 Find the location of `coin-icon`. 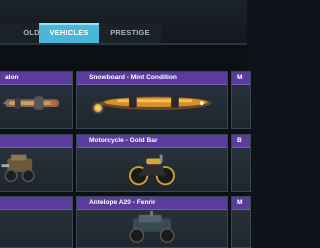

coin-icon is located at coordinates (98, 108).